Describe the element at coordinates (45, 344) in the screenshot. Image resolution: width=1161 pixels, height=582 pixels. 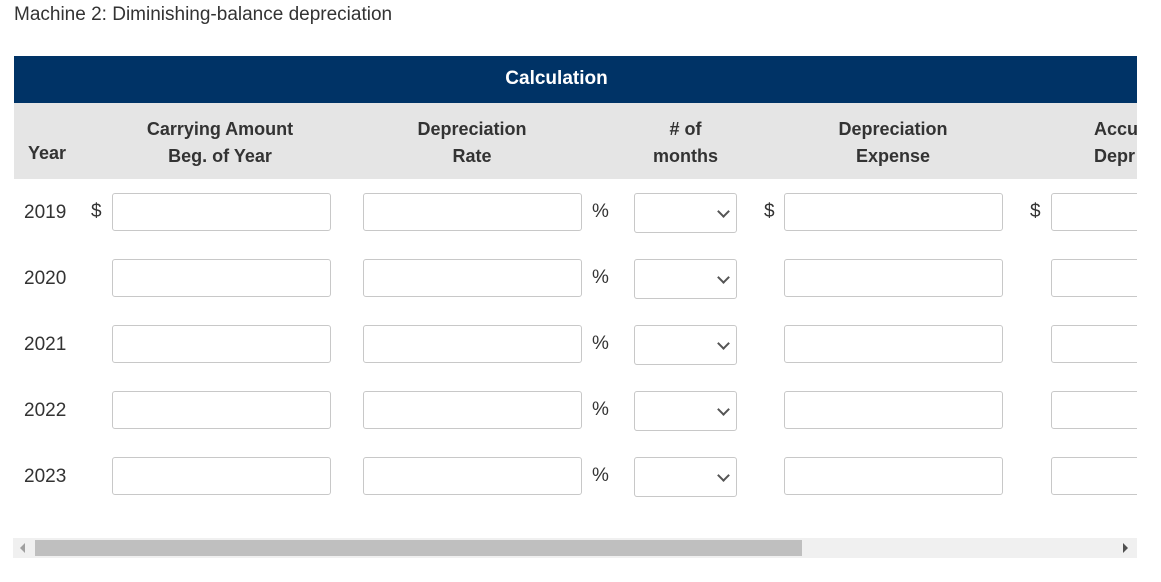
I see `year-label: 2021` at that location.